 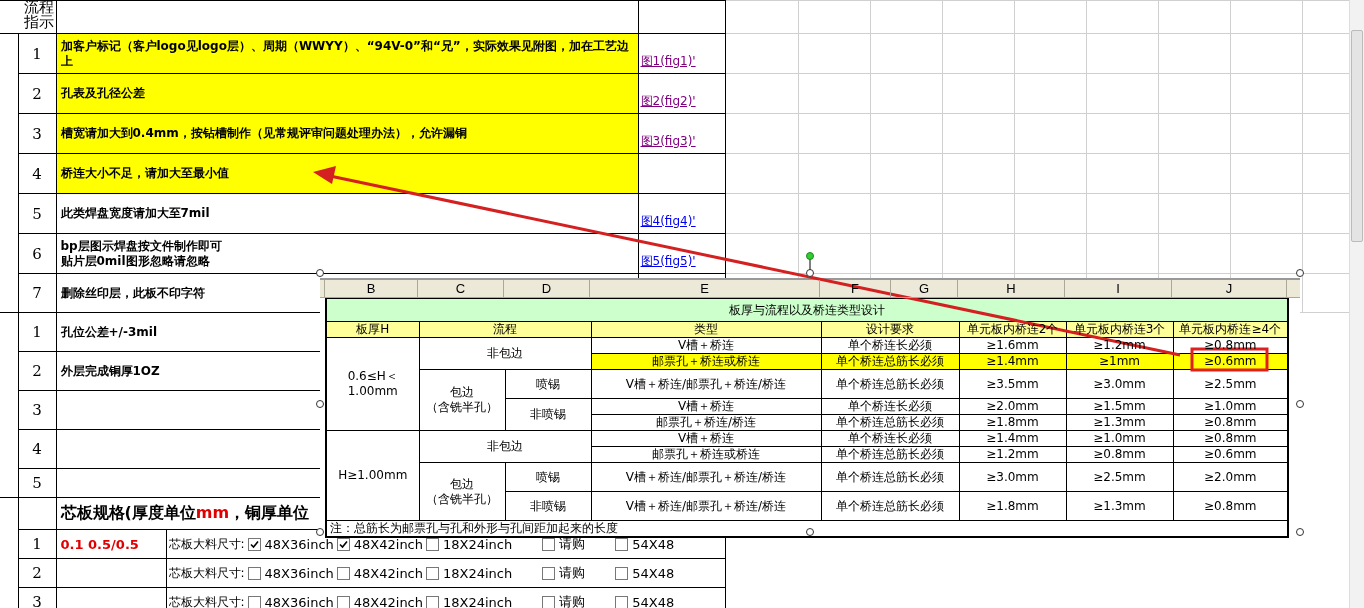 I want to click on table-cell: ≥2.0mm, so click(x=1012, y=406).